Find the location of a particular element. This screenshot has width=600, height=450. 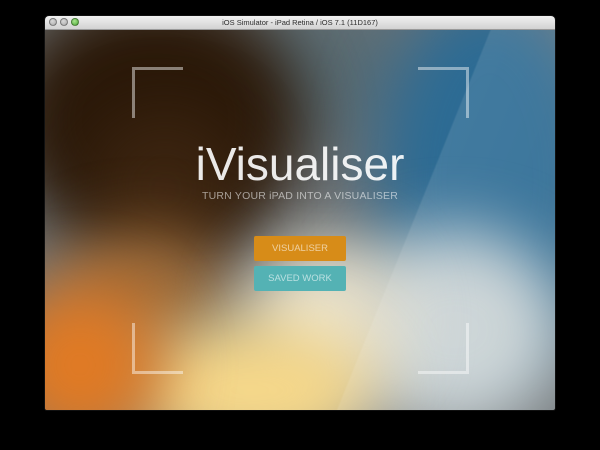

visualiser-button: VISUALISER is located at coordinates (300, 248).